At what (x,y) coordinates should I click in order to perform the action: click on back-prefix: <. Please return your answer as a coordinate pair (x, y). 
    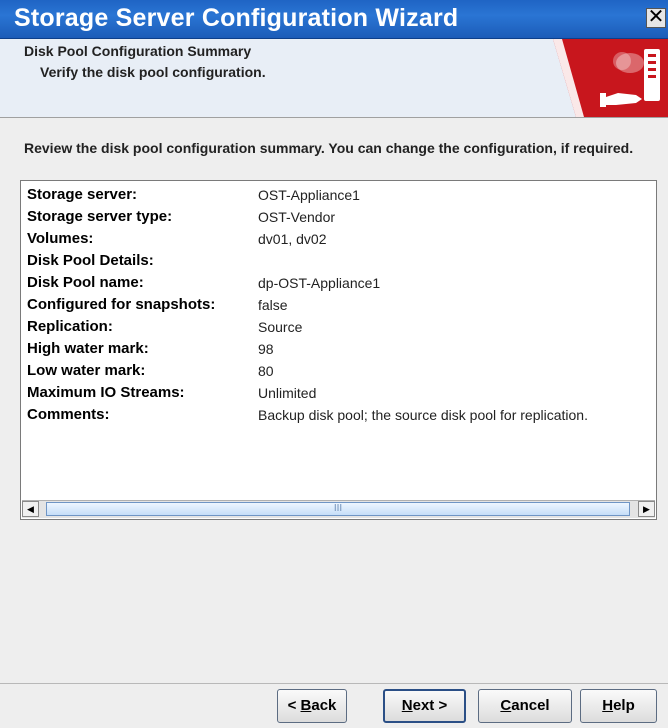
    Looking at the image, I should click on (294, 705).